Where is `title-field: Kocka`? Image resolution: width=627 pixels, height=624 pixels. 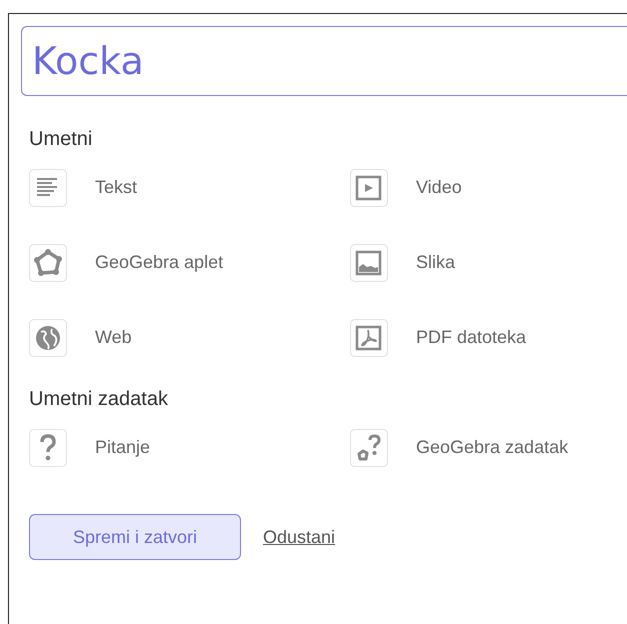 title-field: Kocka is located at coordinates (324, 61).